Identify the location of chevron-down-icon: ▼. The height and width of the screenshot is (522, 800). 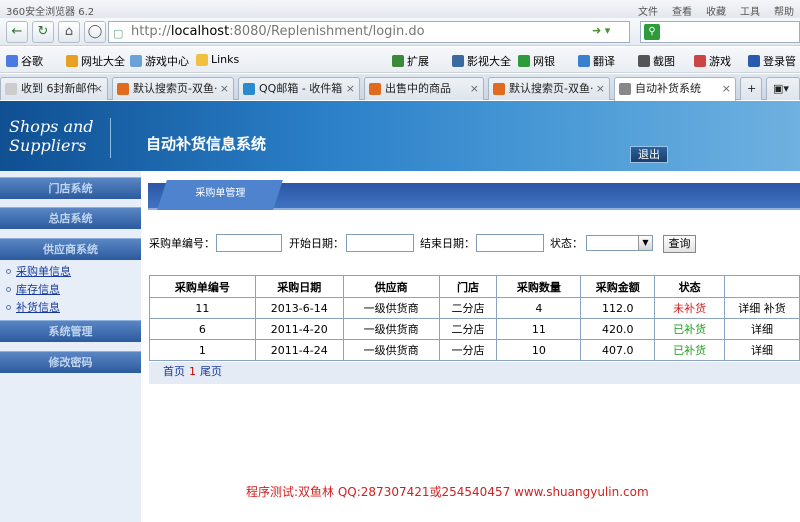
(645, 243).